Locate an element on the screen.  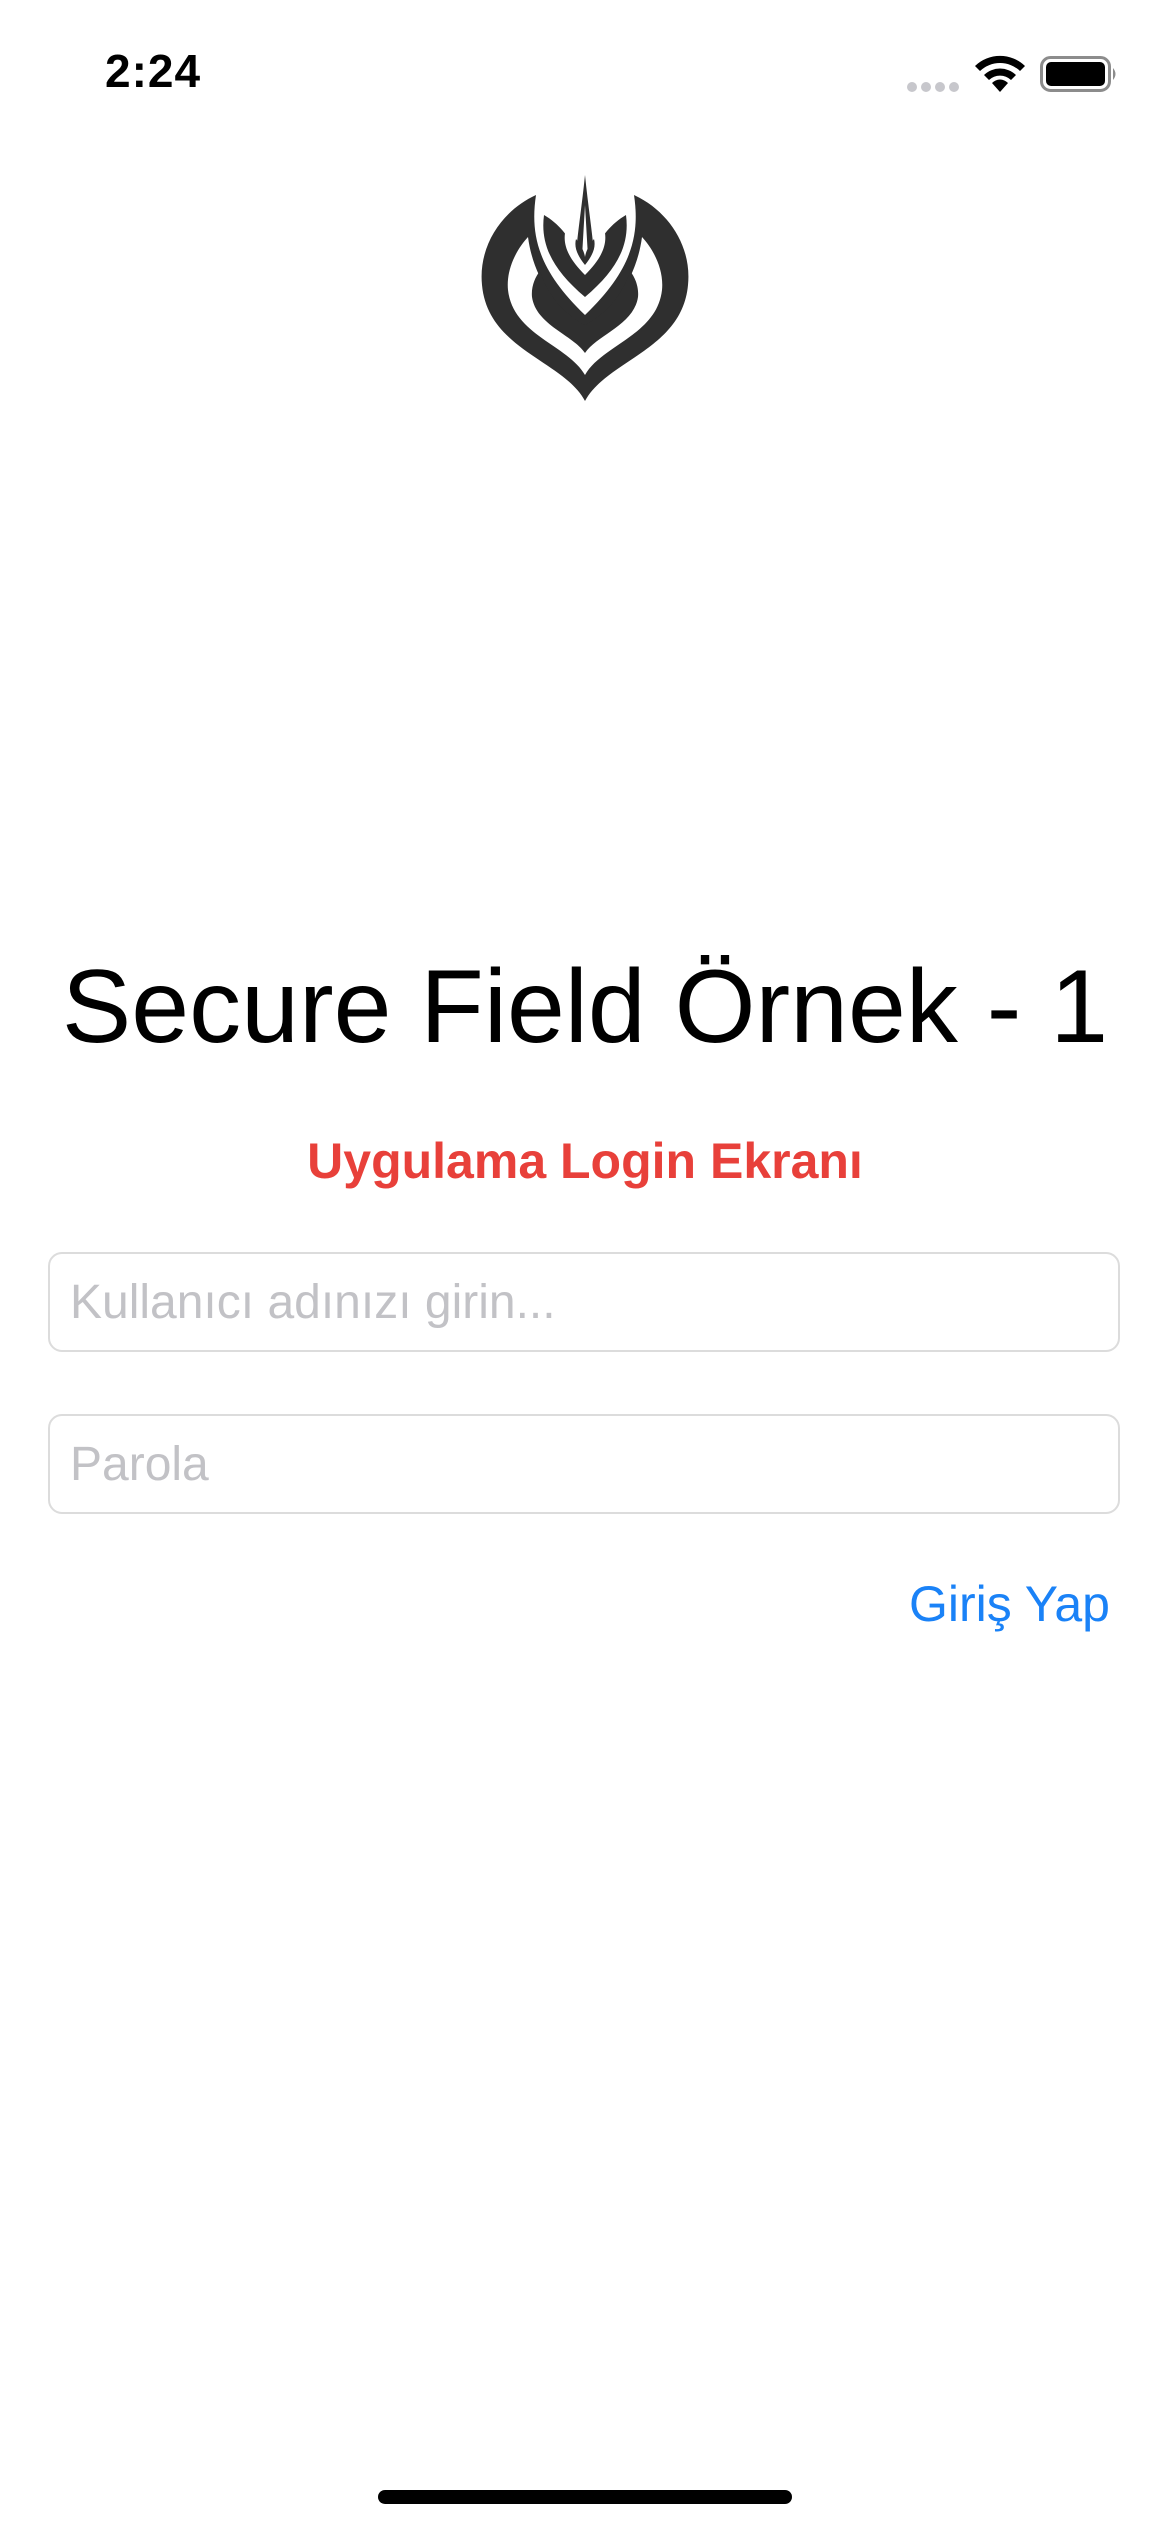
signal-icon is located at coordinates (933, 87).